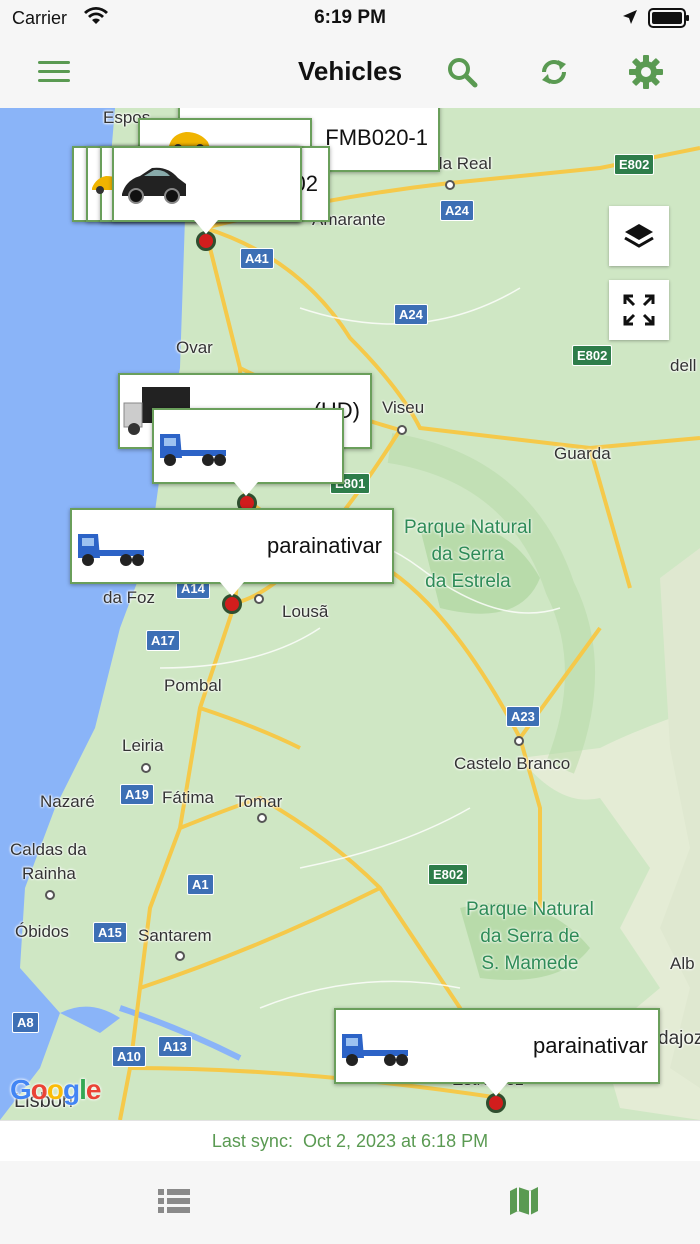 The width and height of the screenshot is (700, 1244). What do you see at coordinates (110, 932) in the screenshot?
I see `road-badge: A15` at bounding box center [110, 932].